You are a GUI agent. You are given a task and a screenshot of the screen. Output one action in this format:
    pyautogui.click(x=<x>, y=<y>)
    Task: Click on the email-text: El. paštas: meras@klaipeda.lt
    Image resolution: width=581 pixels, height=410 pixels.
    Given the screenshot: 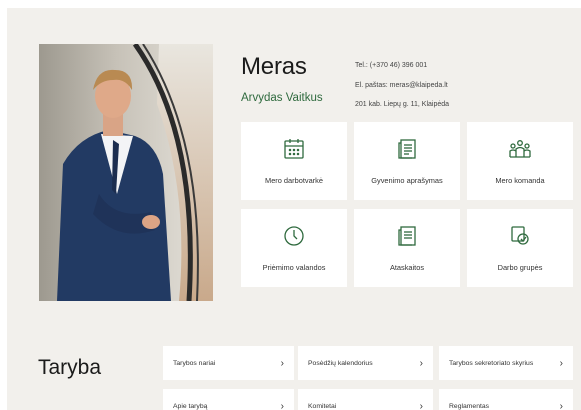 What is the action you would take?
    pyautogui.click(x=402, y=86)
    